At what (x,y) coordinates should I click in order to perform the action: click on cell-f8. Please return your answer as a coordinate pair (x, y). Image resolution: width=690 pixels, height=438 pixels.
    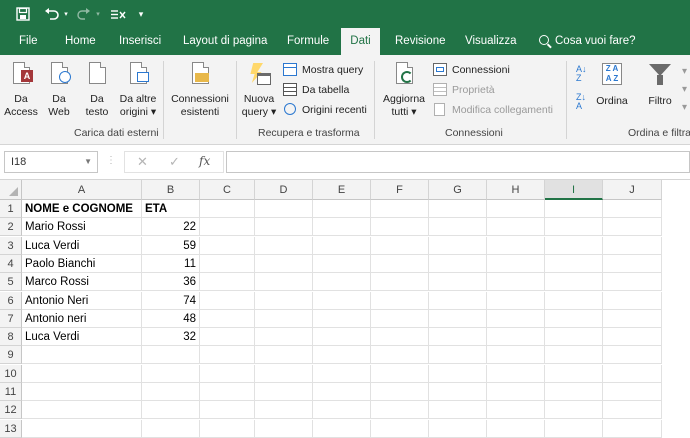
    Looking at the image, I should click on (400, 337).